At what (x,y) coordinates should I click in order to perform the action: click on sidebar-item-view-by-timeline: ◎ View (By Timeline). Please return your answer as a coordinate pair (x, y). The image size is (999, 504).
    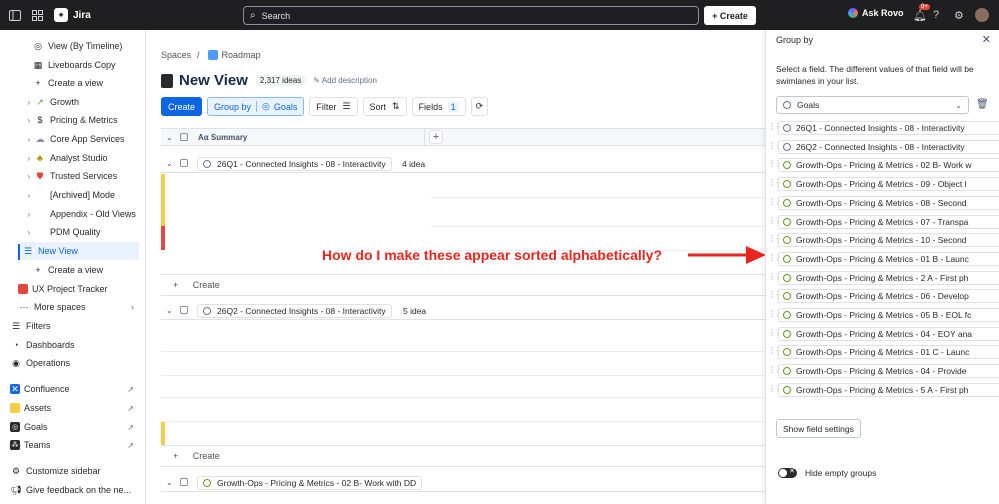
    Looking at the image, I should click on (72, 46).